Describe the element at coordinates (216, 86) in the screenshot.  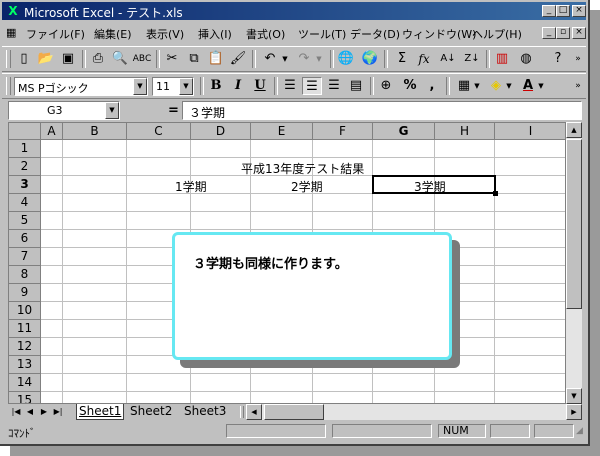
I see `bold-icon: B` at that location.